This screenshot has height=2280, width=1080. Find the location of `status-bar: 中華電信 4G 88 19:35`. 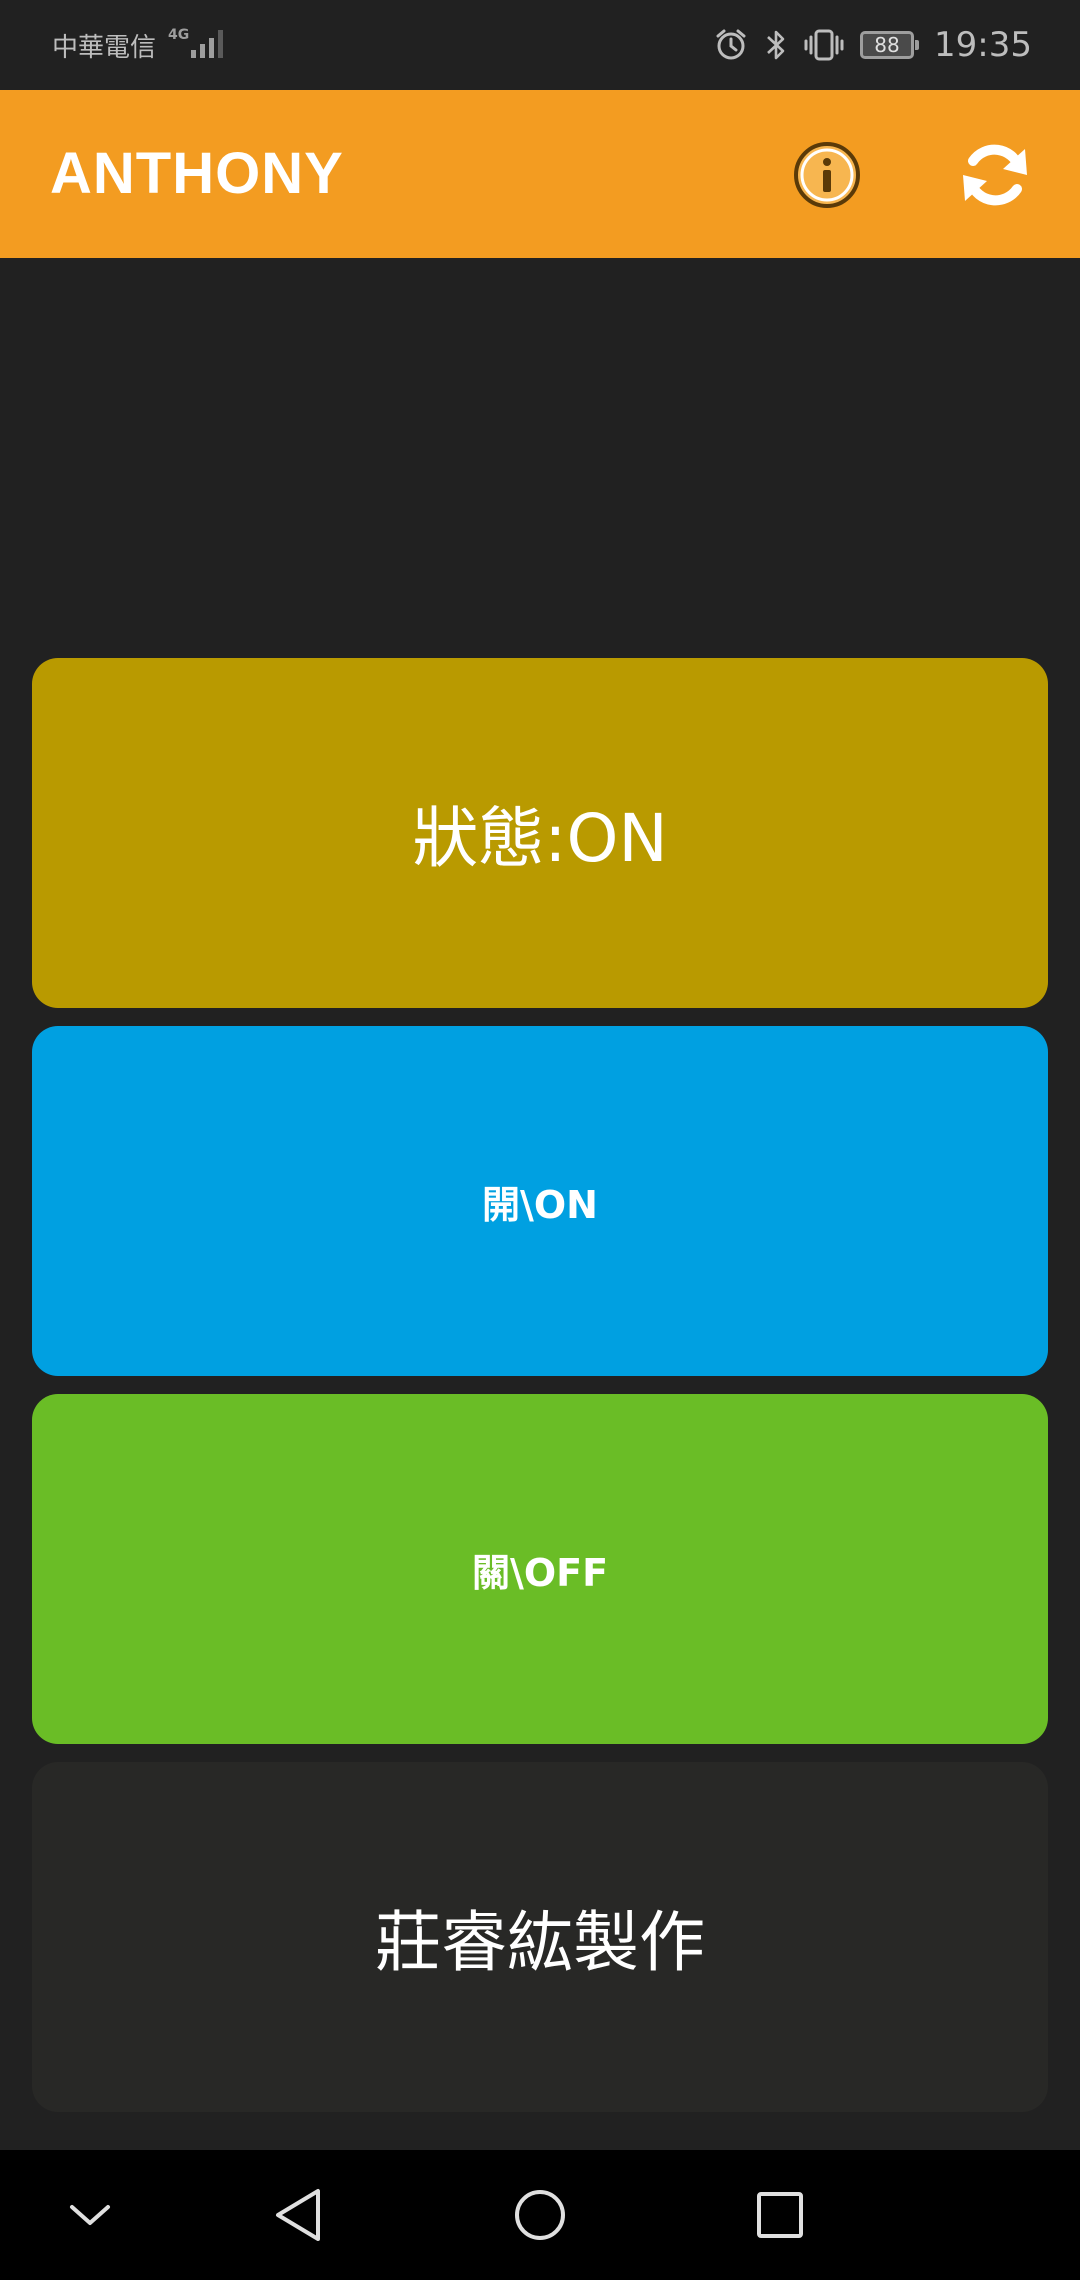

status-bar: 中華電信 4G 88 19:35 is located at coordinates (540, 45).